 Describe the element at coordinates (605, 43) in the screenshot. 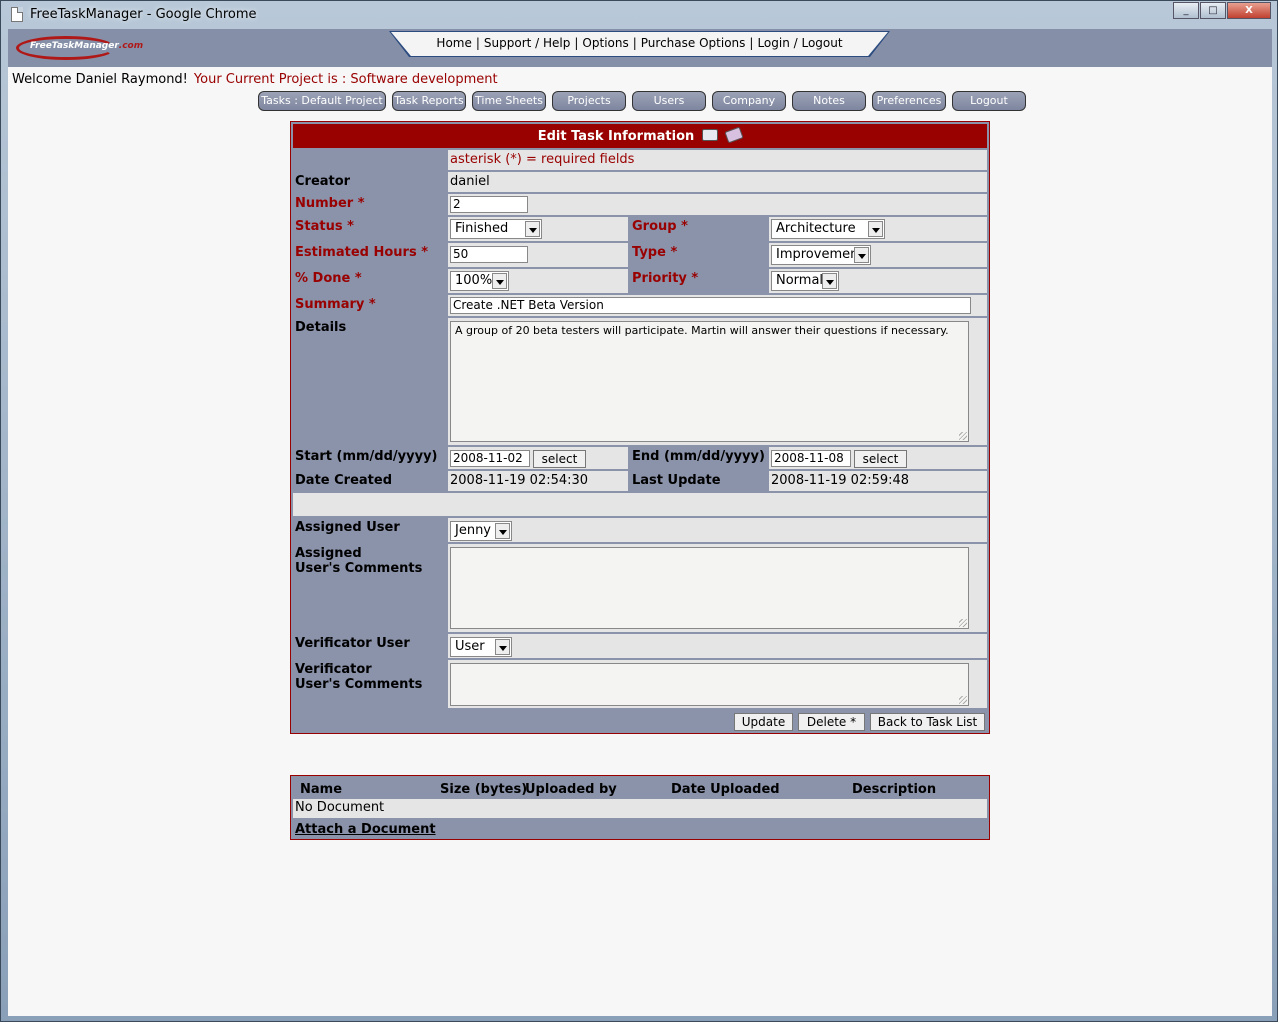

I see `nav-options: Options` at that location.